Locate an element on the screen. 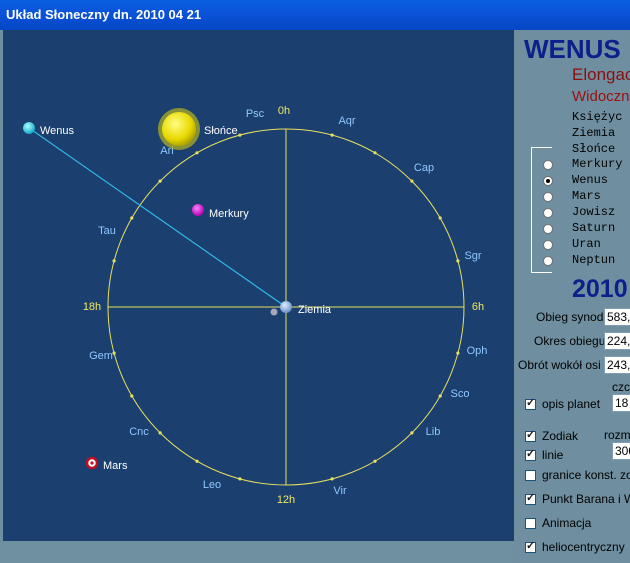  radio-label-merkury: Merkury is located at coordinates (597, 164).